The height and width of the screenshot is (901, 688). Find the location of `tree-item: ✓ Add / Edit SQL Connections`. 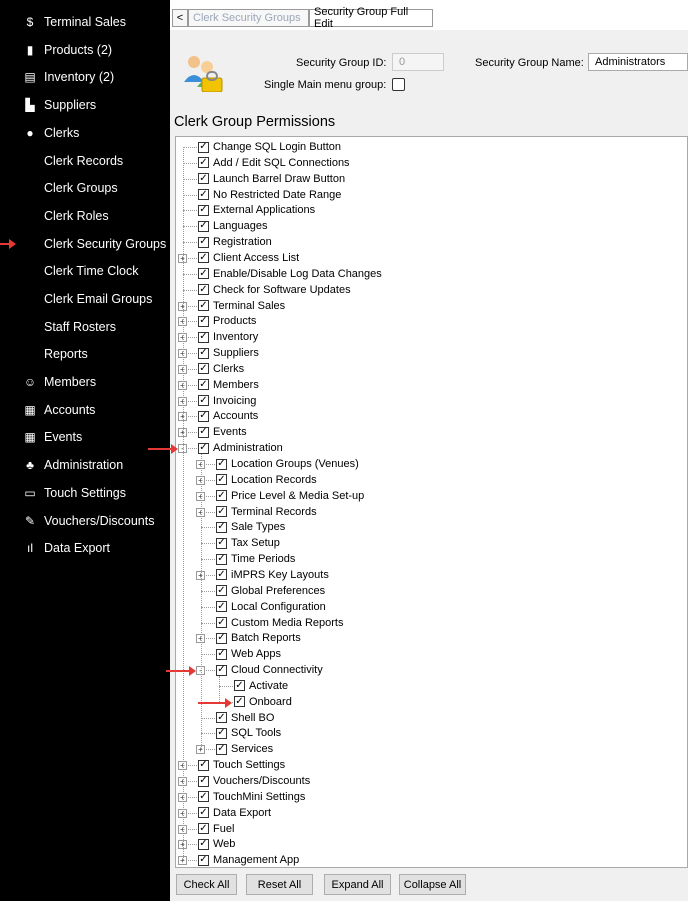

tree-item: ✓ Add / Edit SQL Connections is located at coordinates (274, 163).